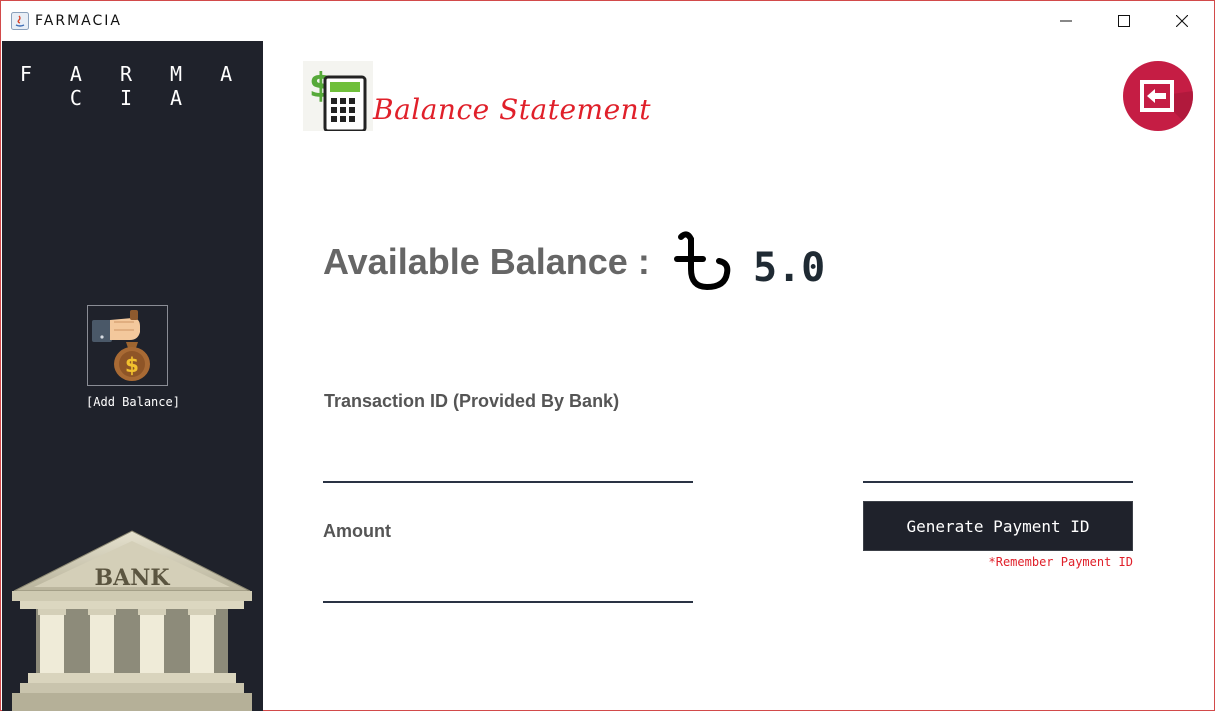 Image resolution: width=1215 pixels, height=711 pixels. I want to click on bank-building-icon: BANK, so click(132, 620).